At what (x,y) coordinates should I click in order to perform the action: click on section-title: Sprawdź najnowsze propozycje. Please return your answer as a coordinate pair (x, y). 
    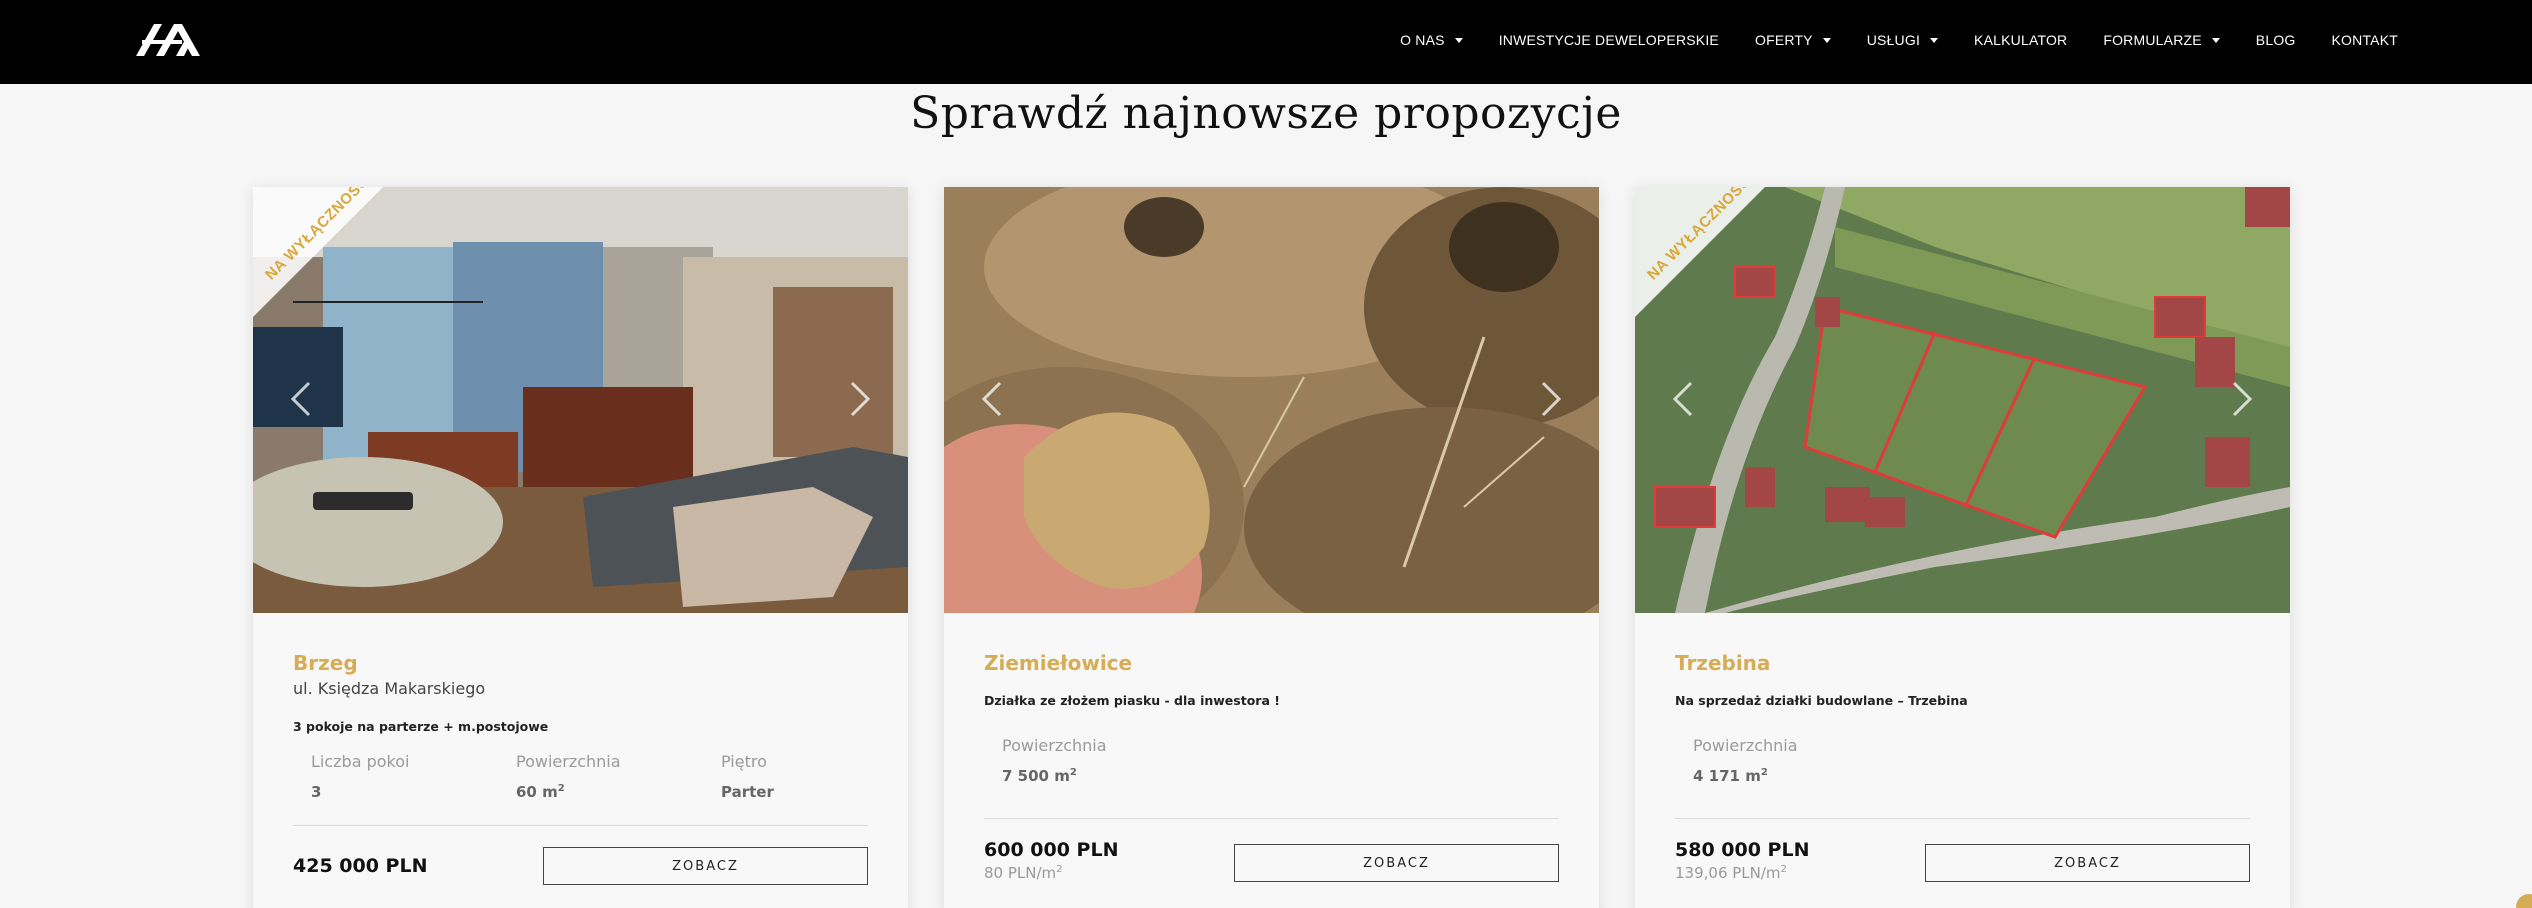
    Looking at the image, I should click on (1266, 113).